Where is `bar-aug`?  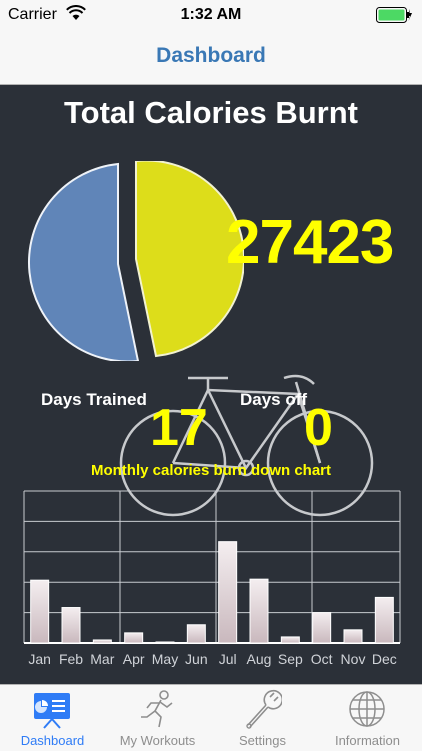 bar-aug is located at coordinates (259, 611).